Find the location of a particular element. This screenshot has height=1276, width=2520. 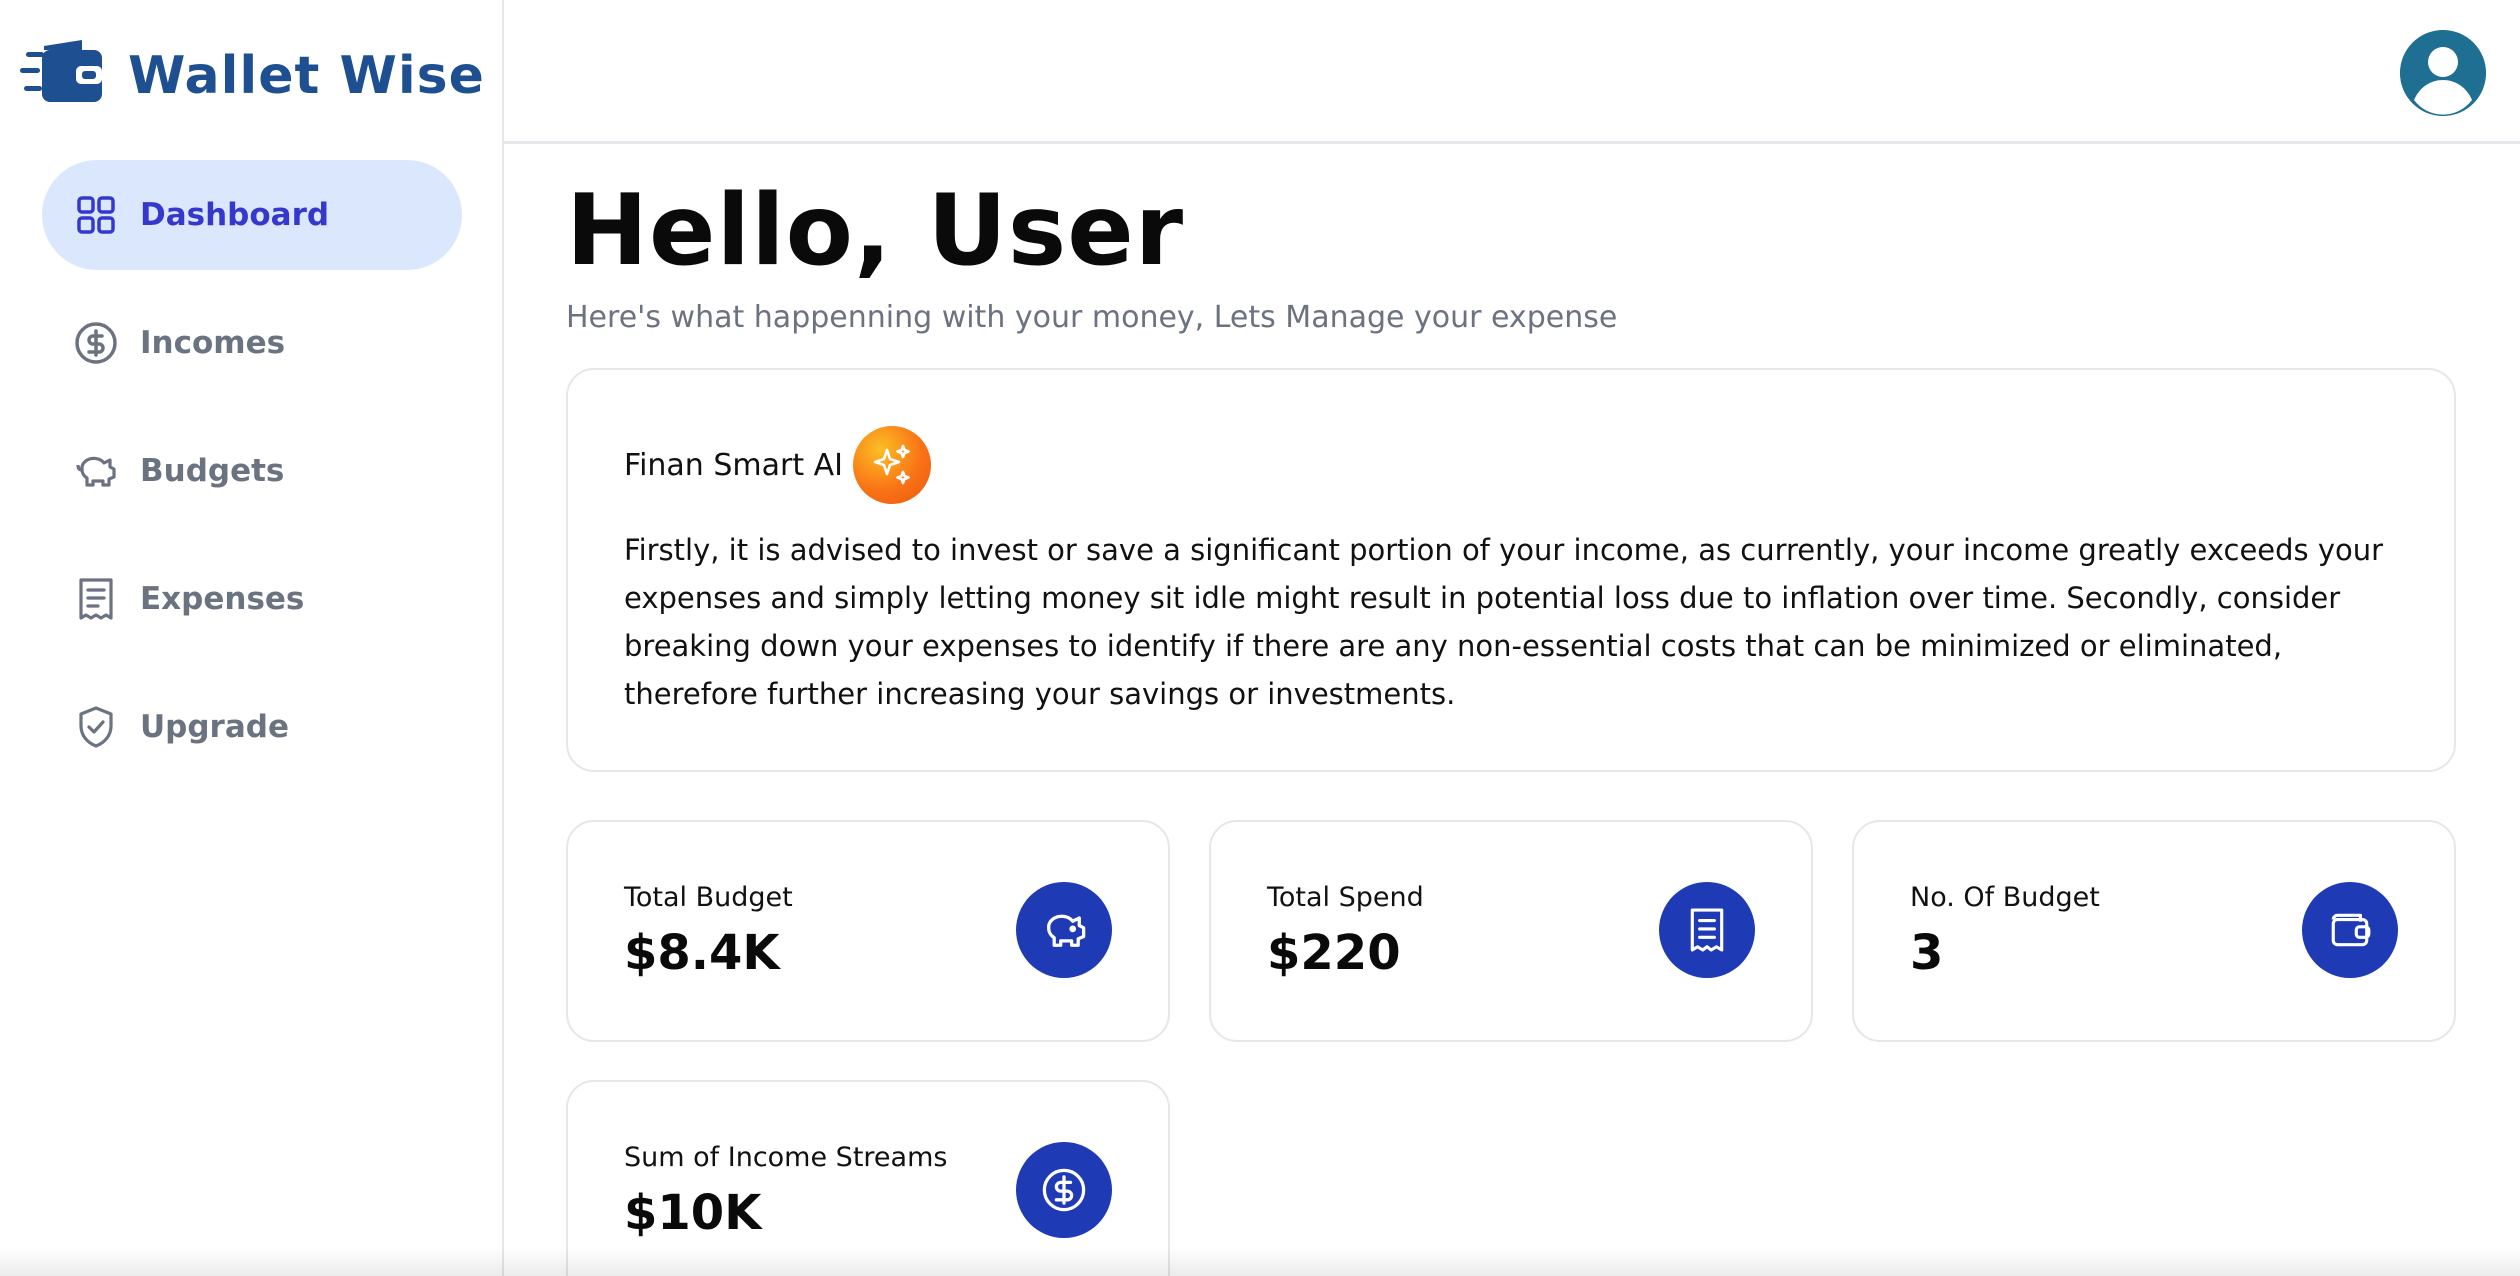

sparkles-icon is located at coordinates (892, 465).